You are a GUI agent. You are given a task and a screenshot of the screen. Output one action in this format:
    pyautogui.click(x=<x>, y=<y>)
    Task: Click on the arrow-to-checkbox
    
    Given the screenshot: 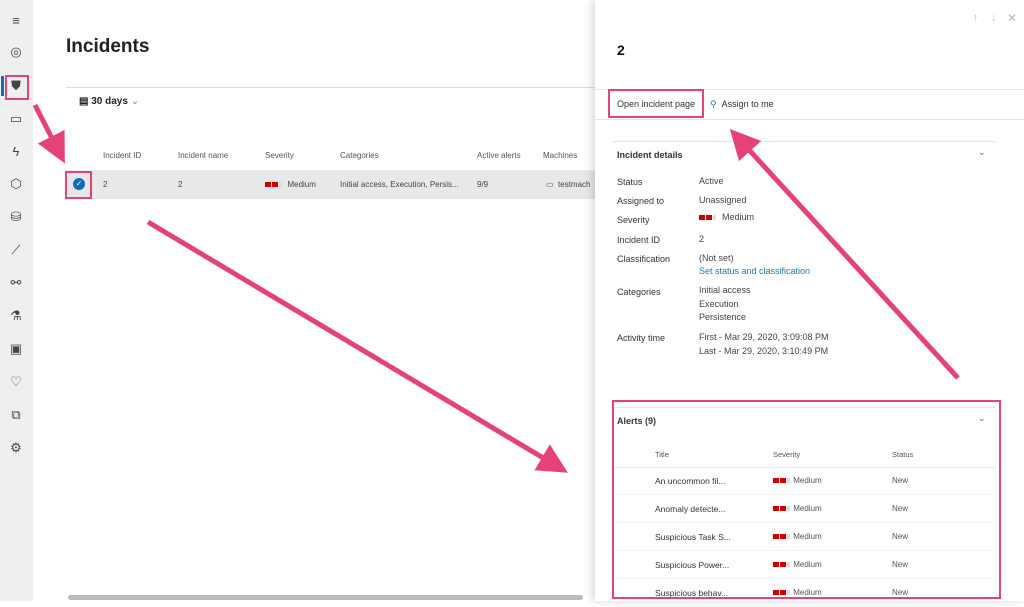 What is the action you would take?
    pyautogui.click(x=48, y=133)
    